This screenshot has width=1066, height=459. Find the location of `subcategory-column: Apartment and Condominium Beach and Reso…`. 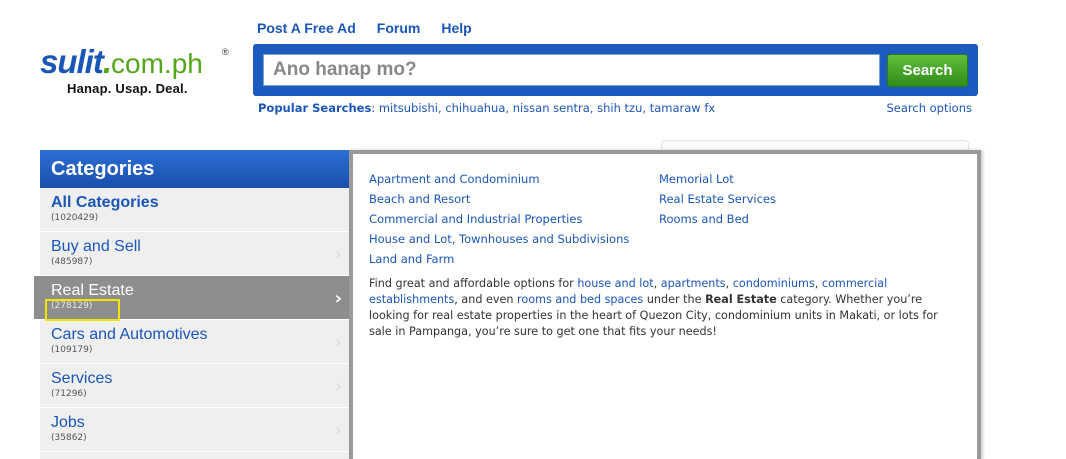

subcategory-column: Apartment and Condominium Beach and Reso… is located at coordinates (499, 219).